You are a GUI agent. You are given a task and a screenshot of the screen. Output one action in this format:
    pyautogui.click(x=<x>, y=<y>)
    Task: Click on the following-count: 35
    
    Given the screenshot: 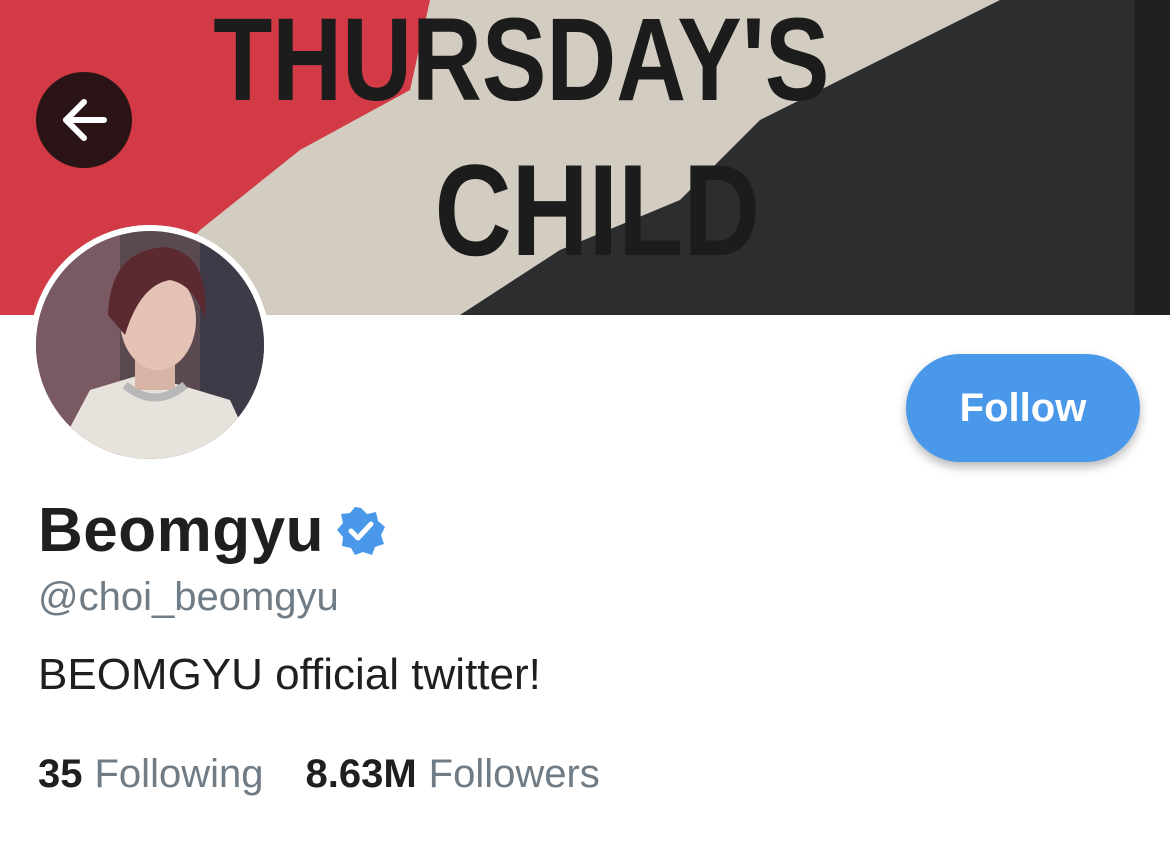 What is the action you would take?
    pyautogui.click(x=60, y=774)
    